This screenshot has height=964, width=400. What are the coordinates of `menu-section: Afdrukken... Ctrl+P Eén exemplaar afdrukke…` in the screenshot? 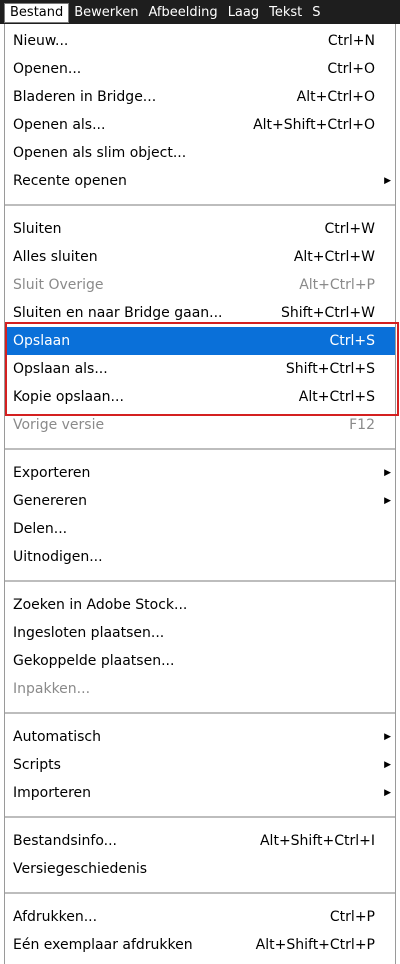 It's located at (200, 931).